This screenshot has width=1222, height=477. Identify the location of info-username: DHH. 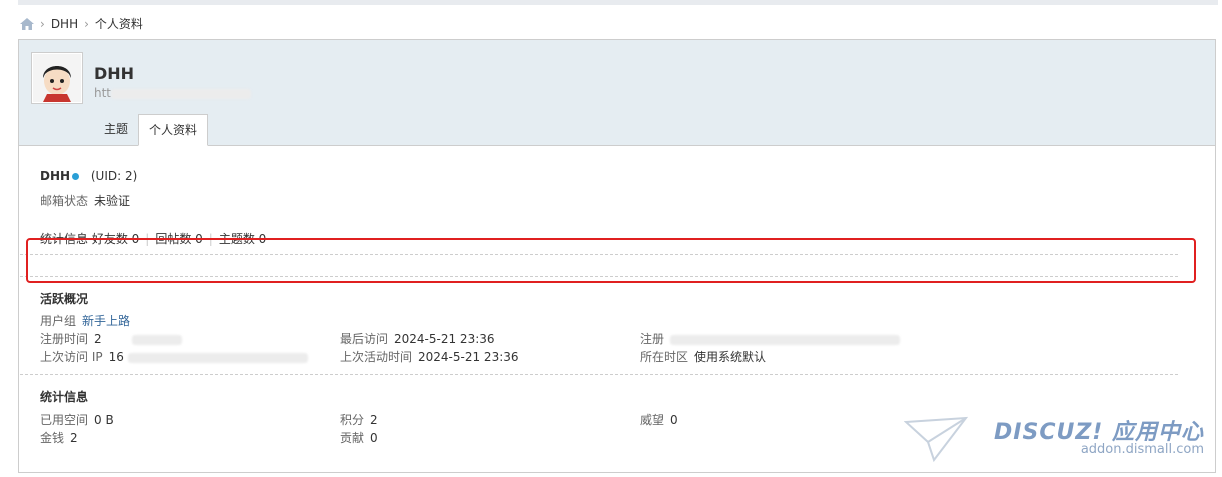
(55, 176).